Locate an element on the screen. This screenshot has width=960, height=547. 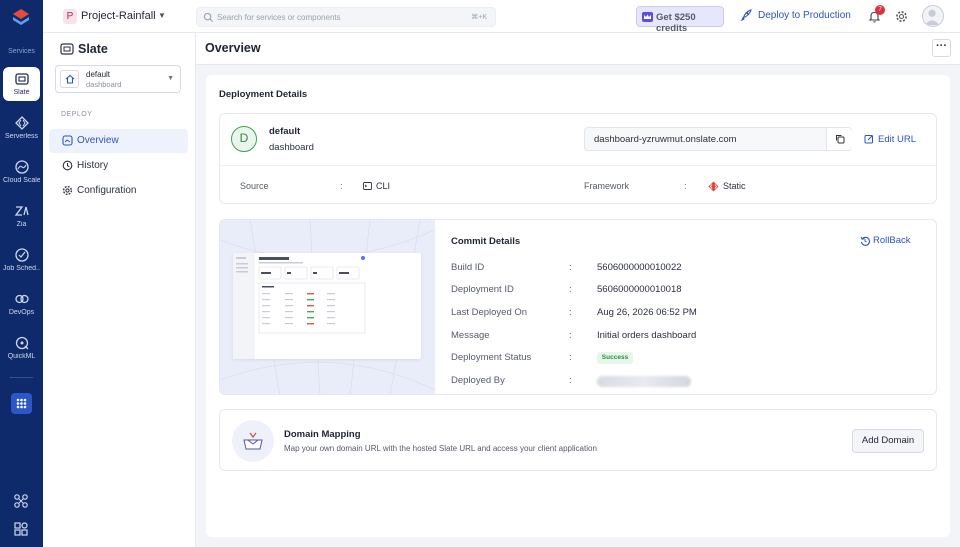
nav-item-overview: Overview is located at coordinates (118, 141).